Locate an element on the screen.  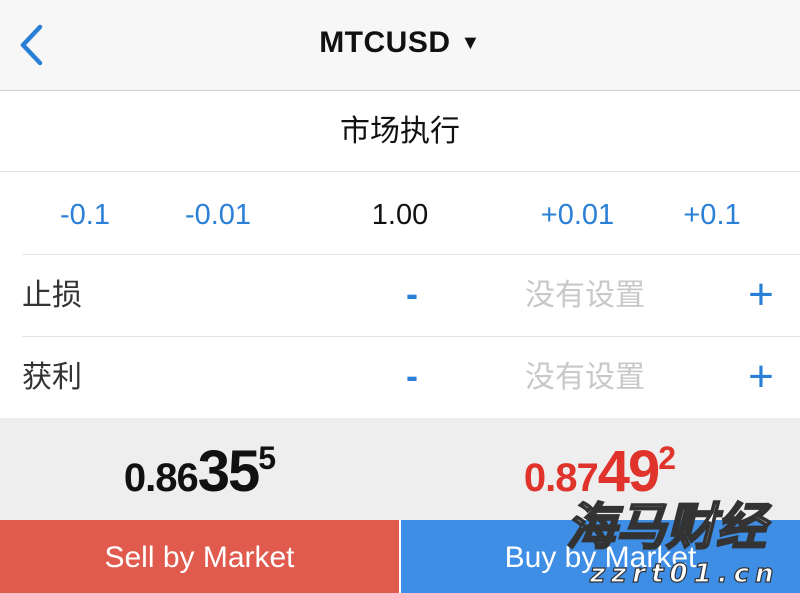
stop-loss-value: 没有设置 is located at coordinates (585, 296).